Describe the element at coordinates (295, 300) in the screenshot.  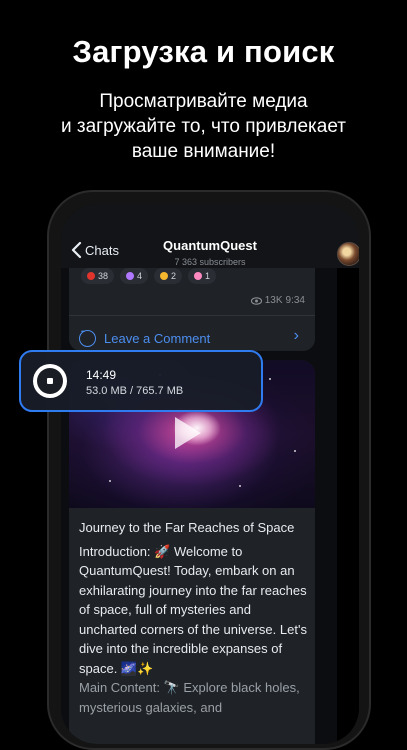
I see `post-time: 9:34` at that location.